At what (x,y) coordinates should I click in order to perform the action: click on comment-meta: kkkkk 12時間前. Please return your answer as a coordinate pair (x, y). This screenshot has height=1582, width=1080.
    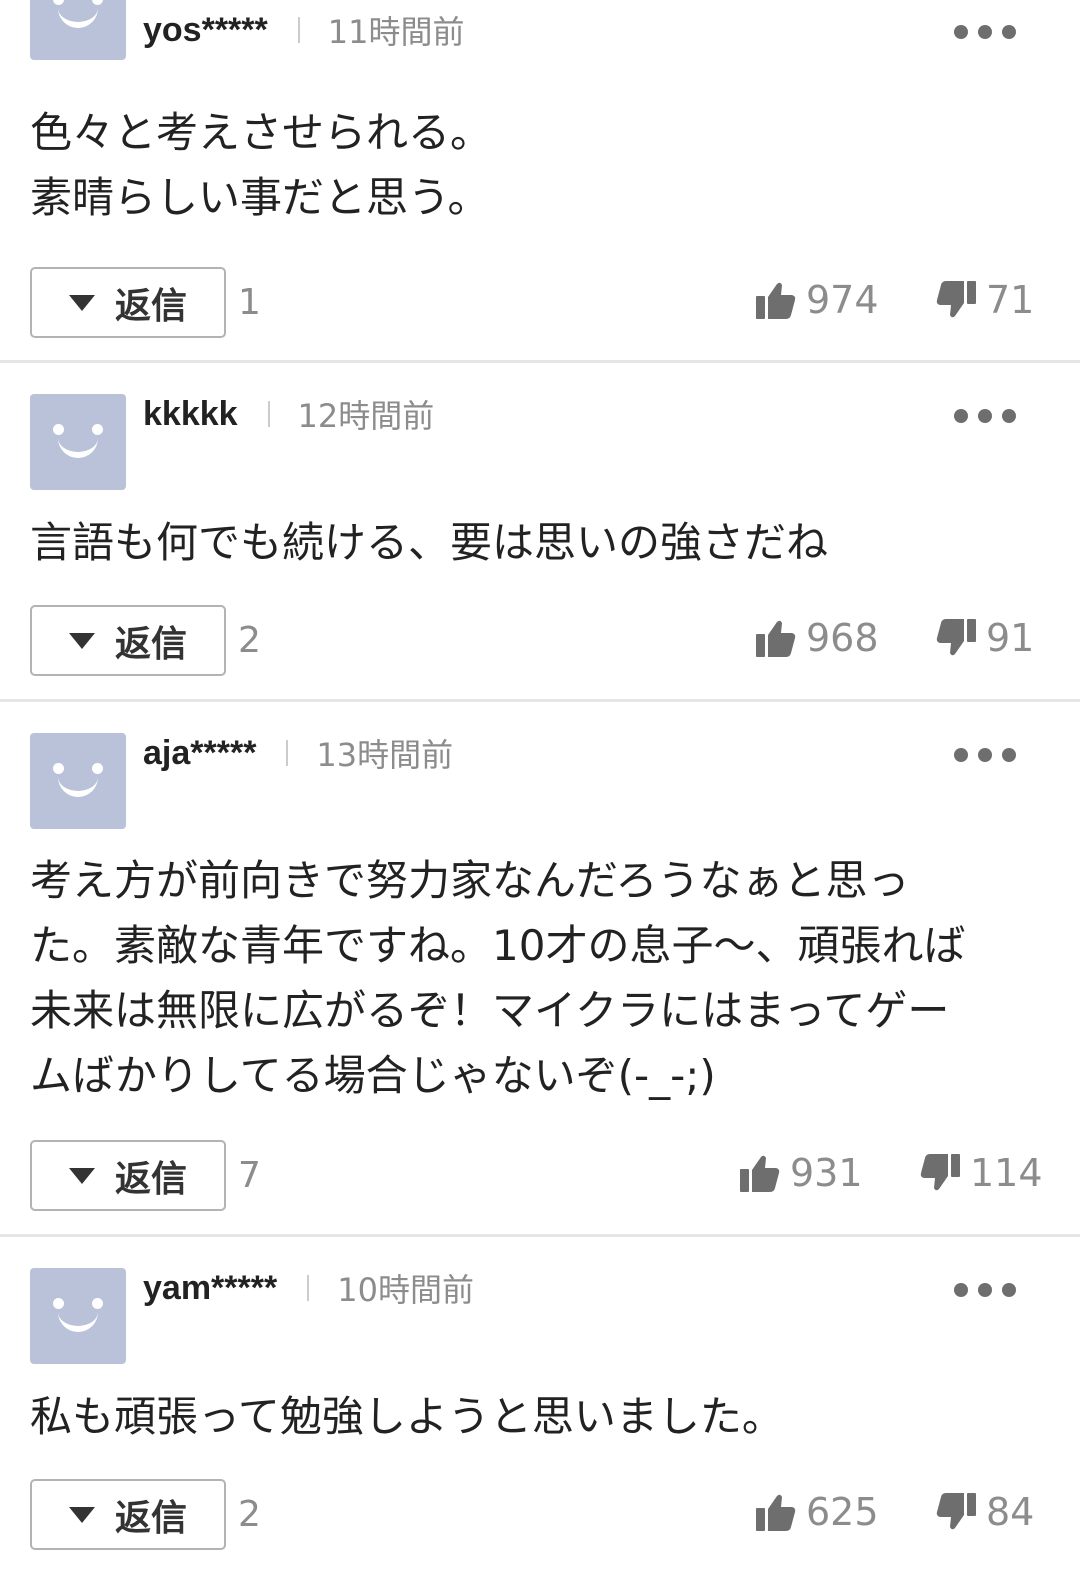
    Looking at the image, I should click on (288, 414).